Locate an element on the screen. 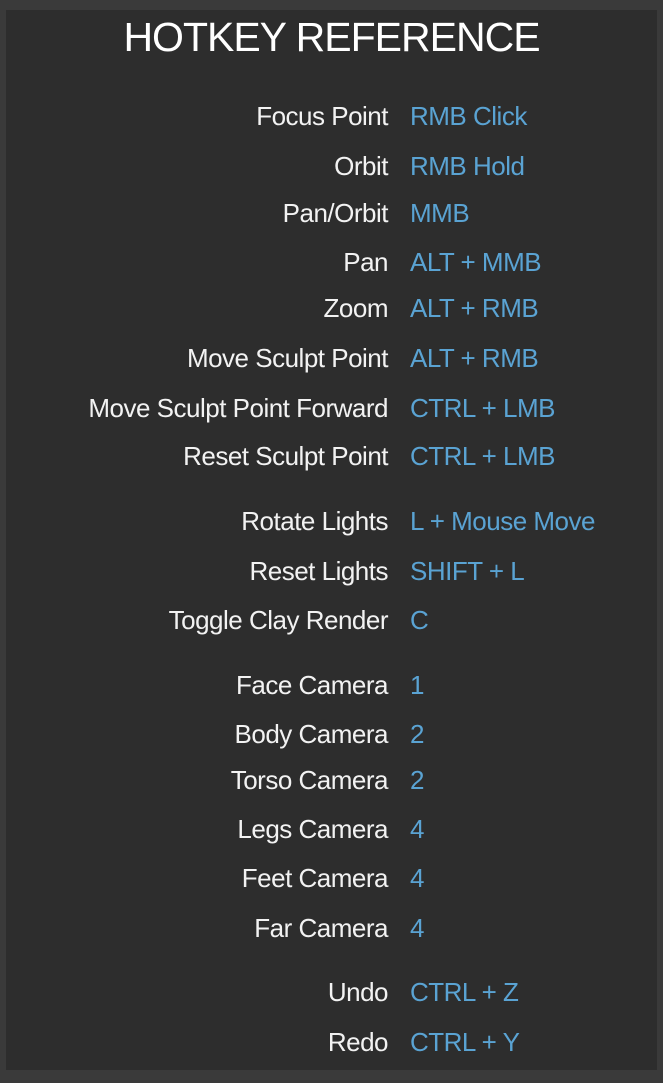 The width and height of the screenshot is (663, 1083). hotkey-row: Undo CTRL + Z is located at coordinates (331, 994).